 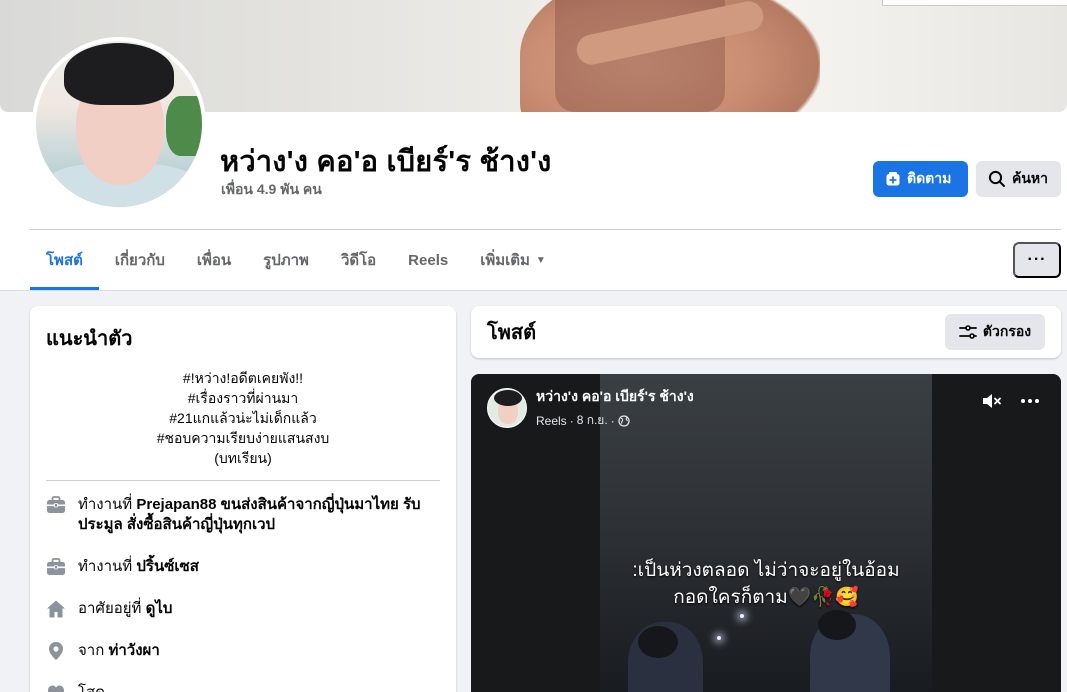 I want to click on search-icon, so click(x=996, y=178).